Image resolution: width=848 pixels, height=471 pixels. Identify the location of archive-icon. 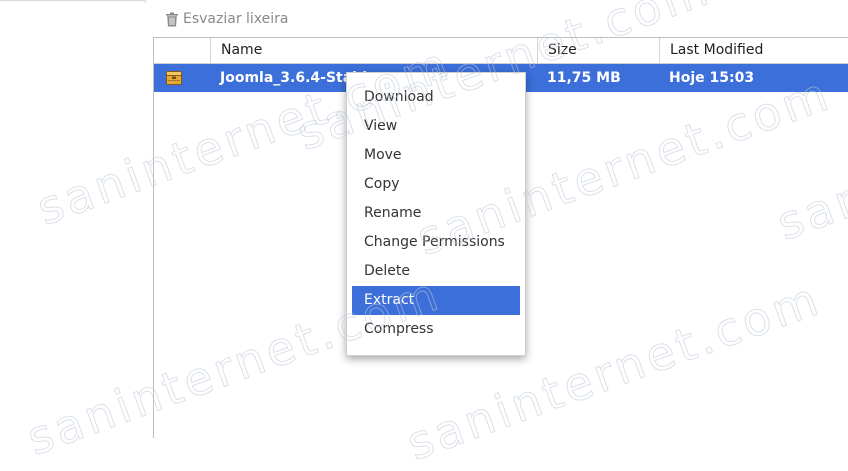
(174, 78).